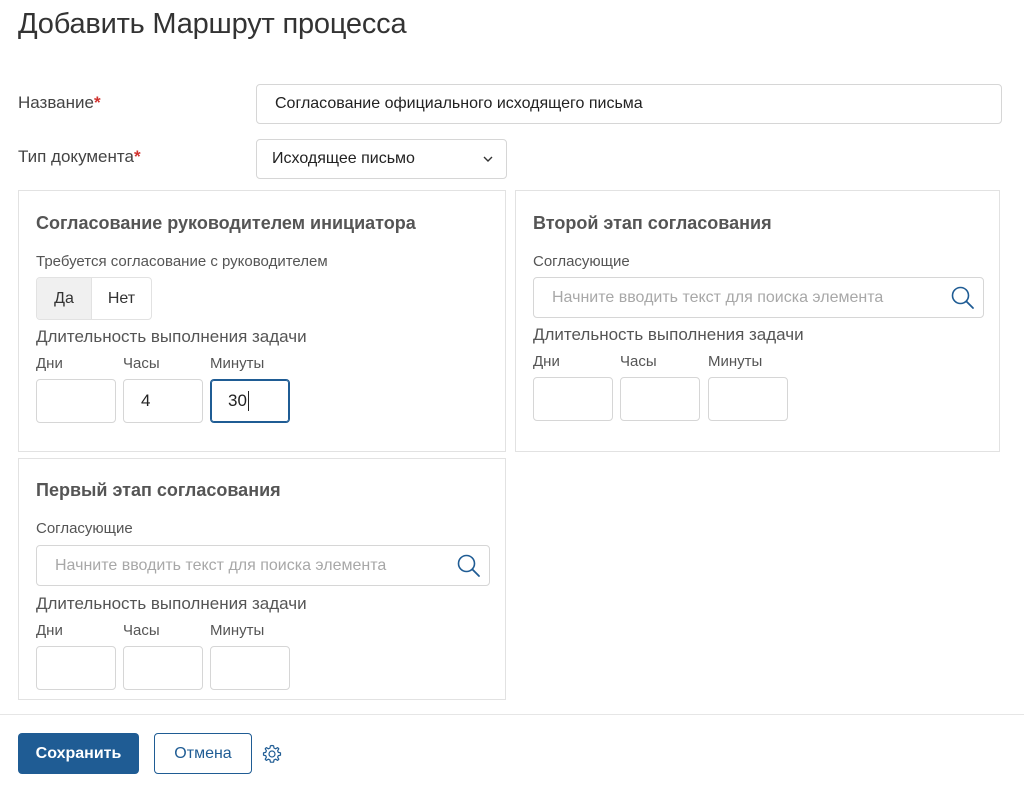  Describe the element at coordinates (64, 298) in the screenshot. I see `toggle-option-yes: Да` at that location.